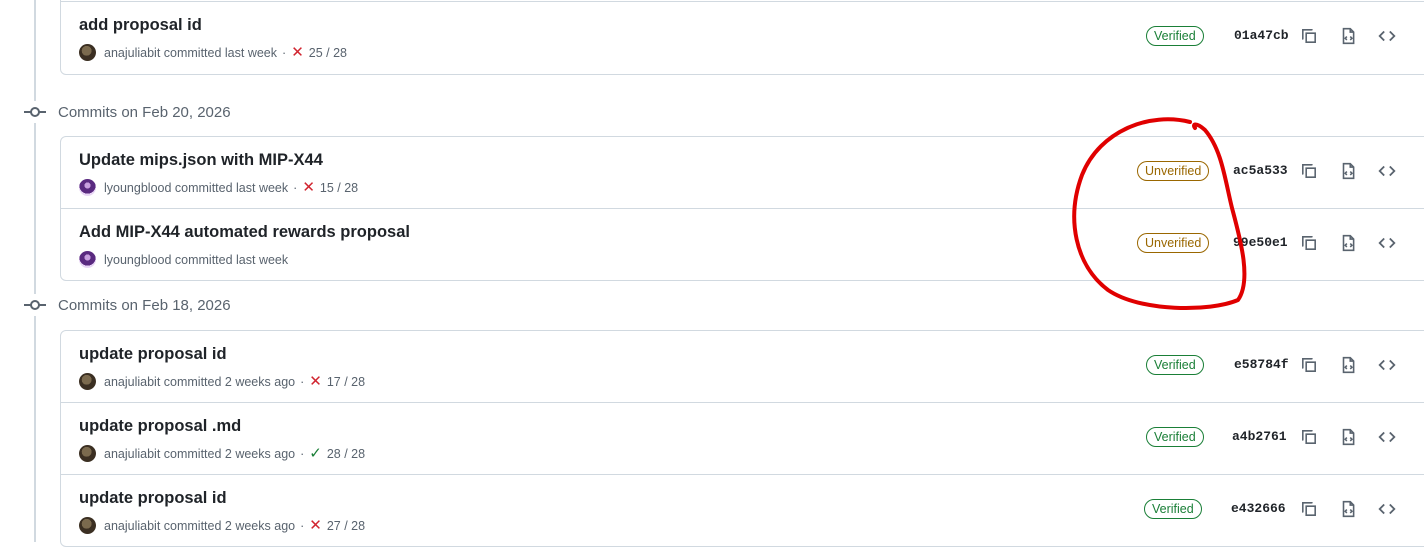 The width and height of the screenshot is (1424, 547). What do you see at coordinates (35, 271) in the screenshot?
I see `timeline-line` at bounding box center [35, 271].